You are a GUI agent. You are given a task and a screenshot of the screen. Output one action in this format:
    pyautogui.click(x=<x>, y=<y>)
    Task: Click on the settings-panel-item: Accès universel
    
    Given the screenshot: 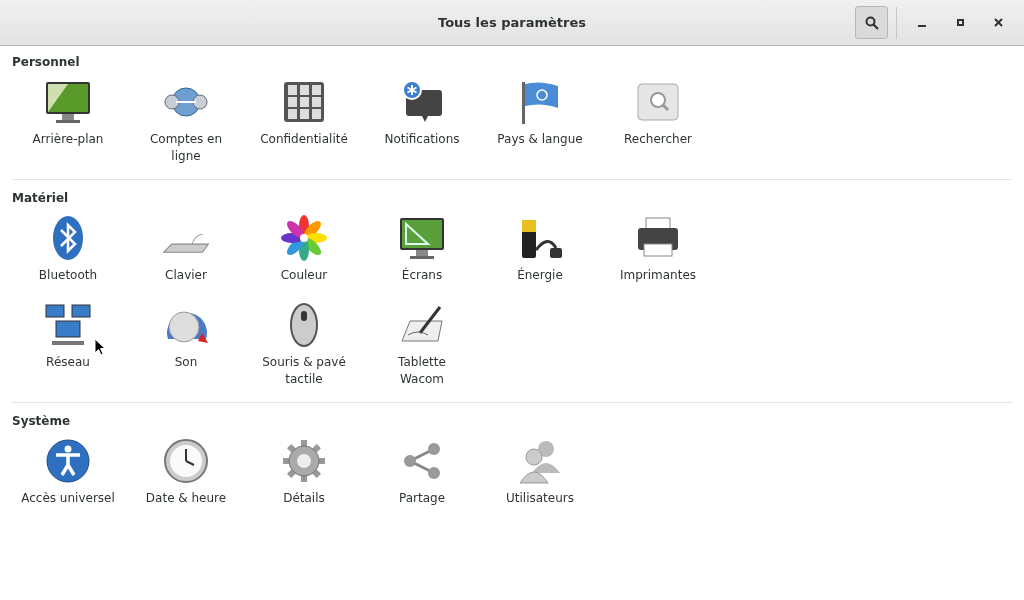 What is the action you would take?
    pyautogui.click(x=68, y=471)
    